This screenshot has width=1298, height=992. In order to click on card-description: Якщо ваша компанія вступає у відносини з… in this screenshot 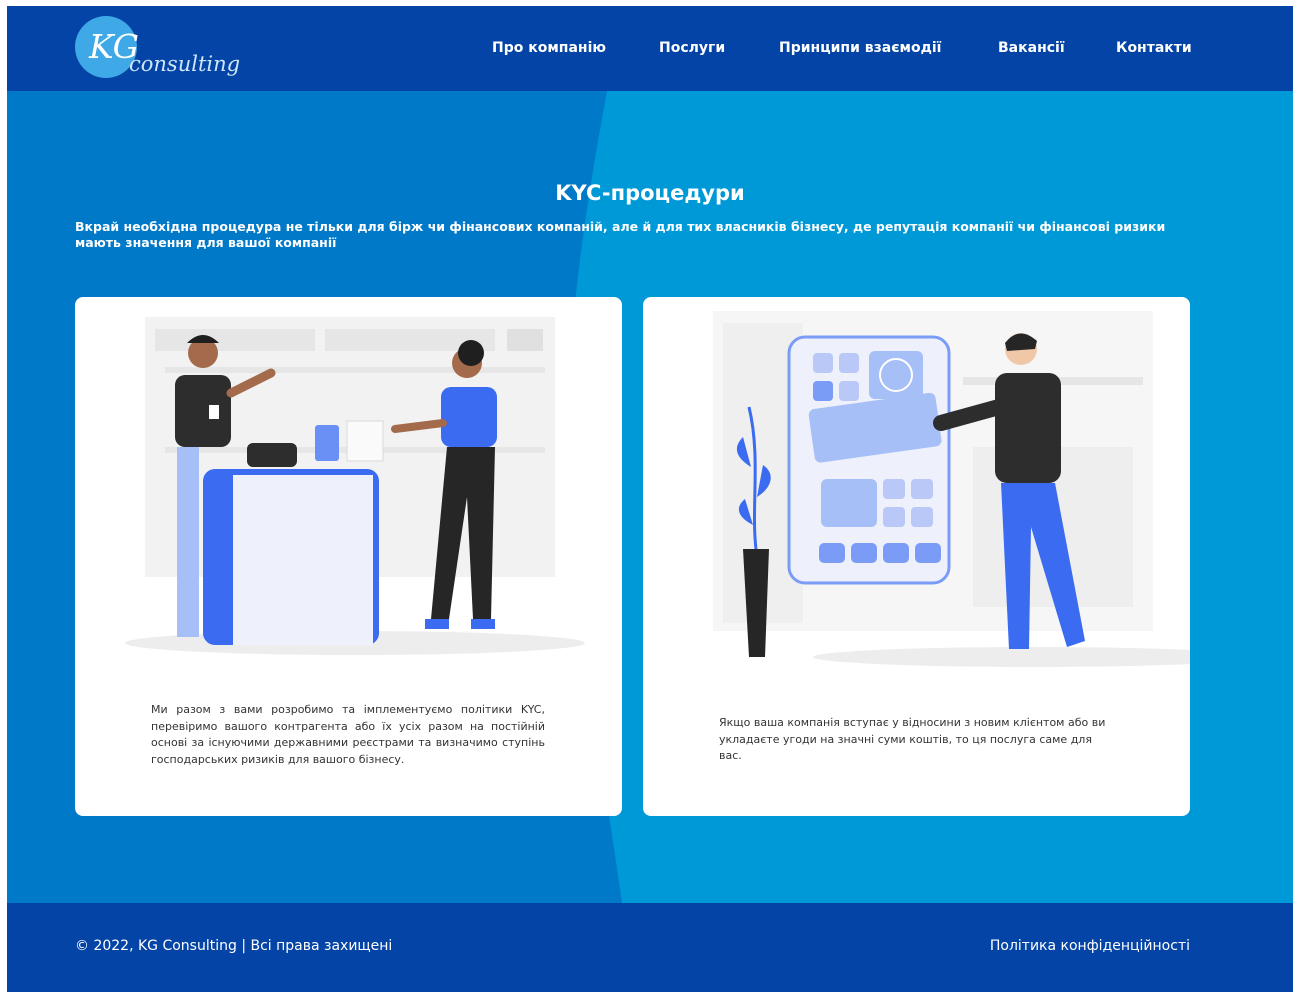, I will do `click(912, 739)`.